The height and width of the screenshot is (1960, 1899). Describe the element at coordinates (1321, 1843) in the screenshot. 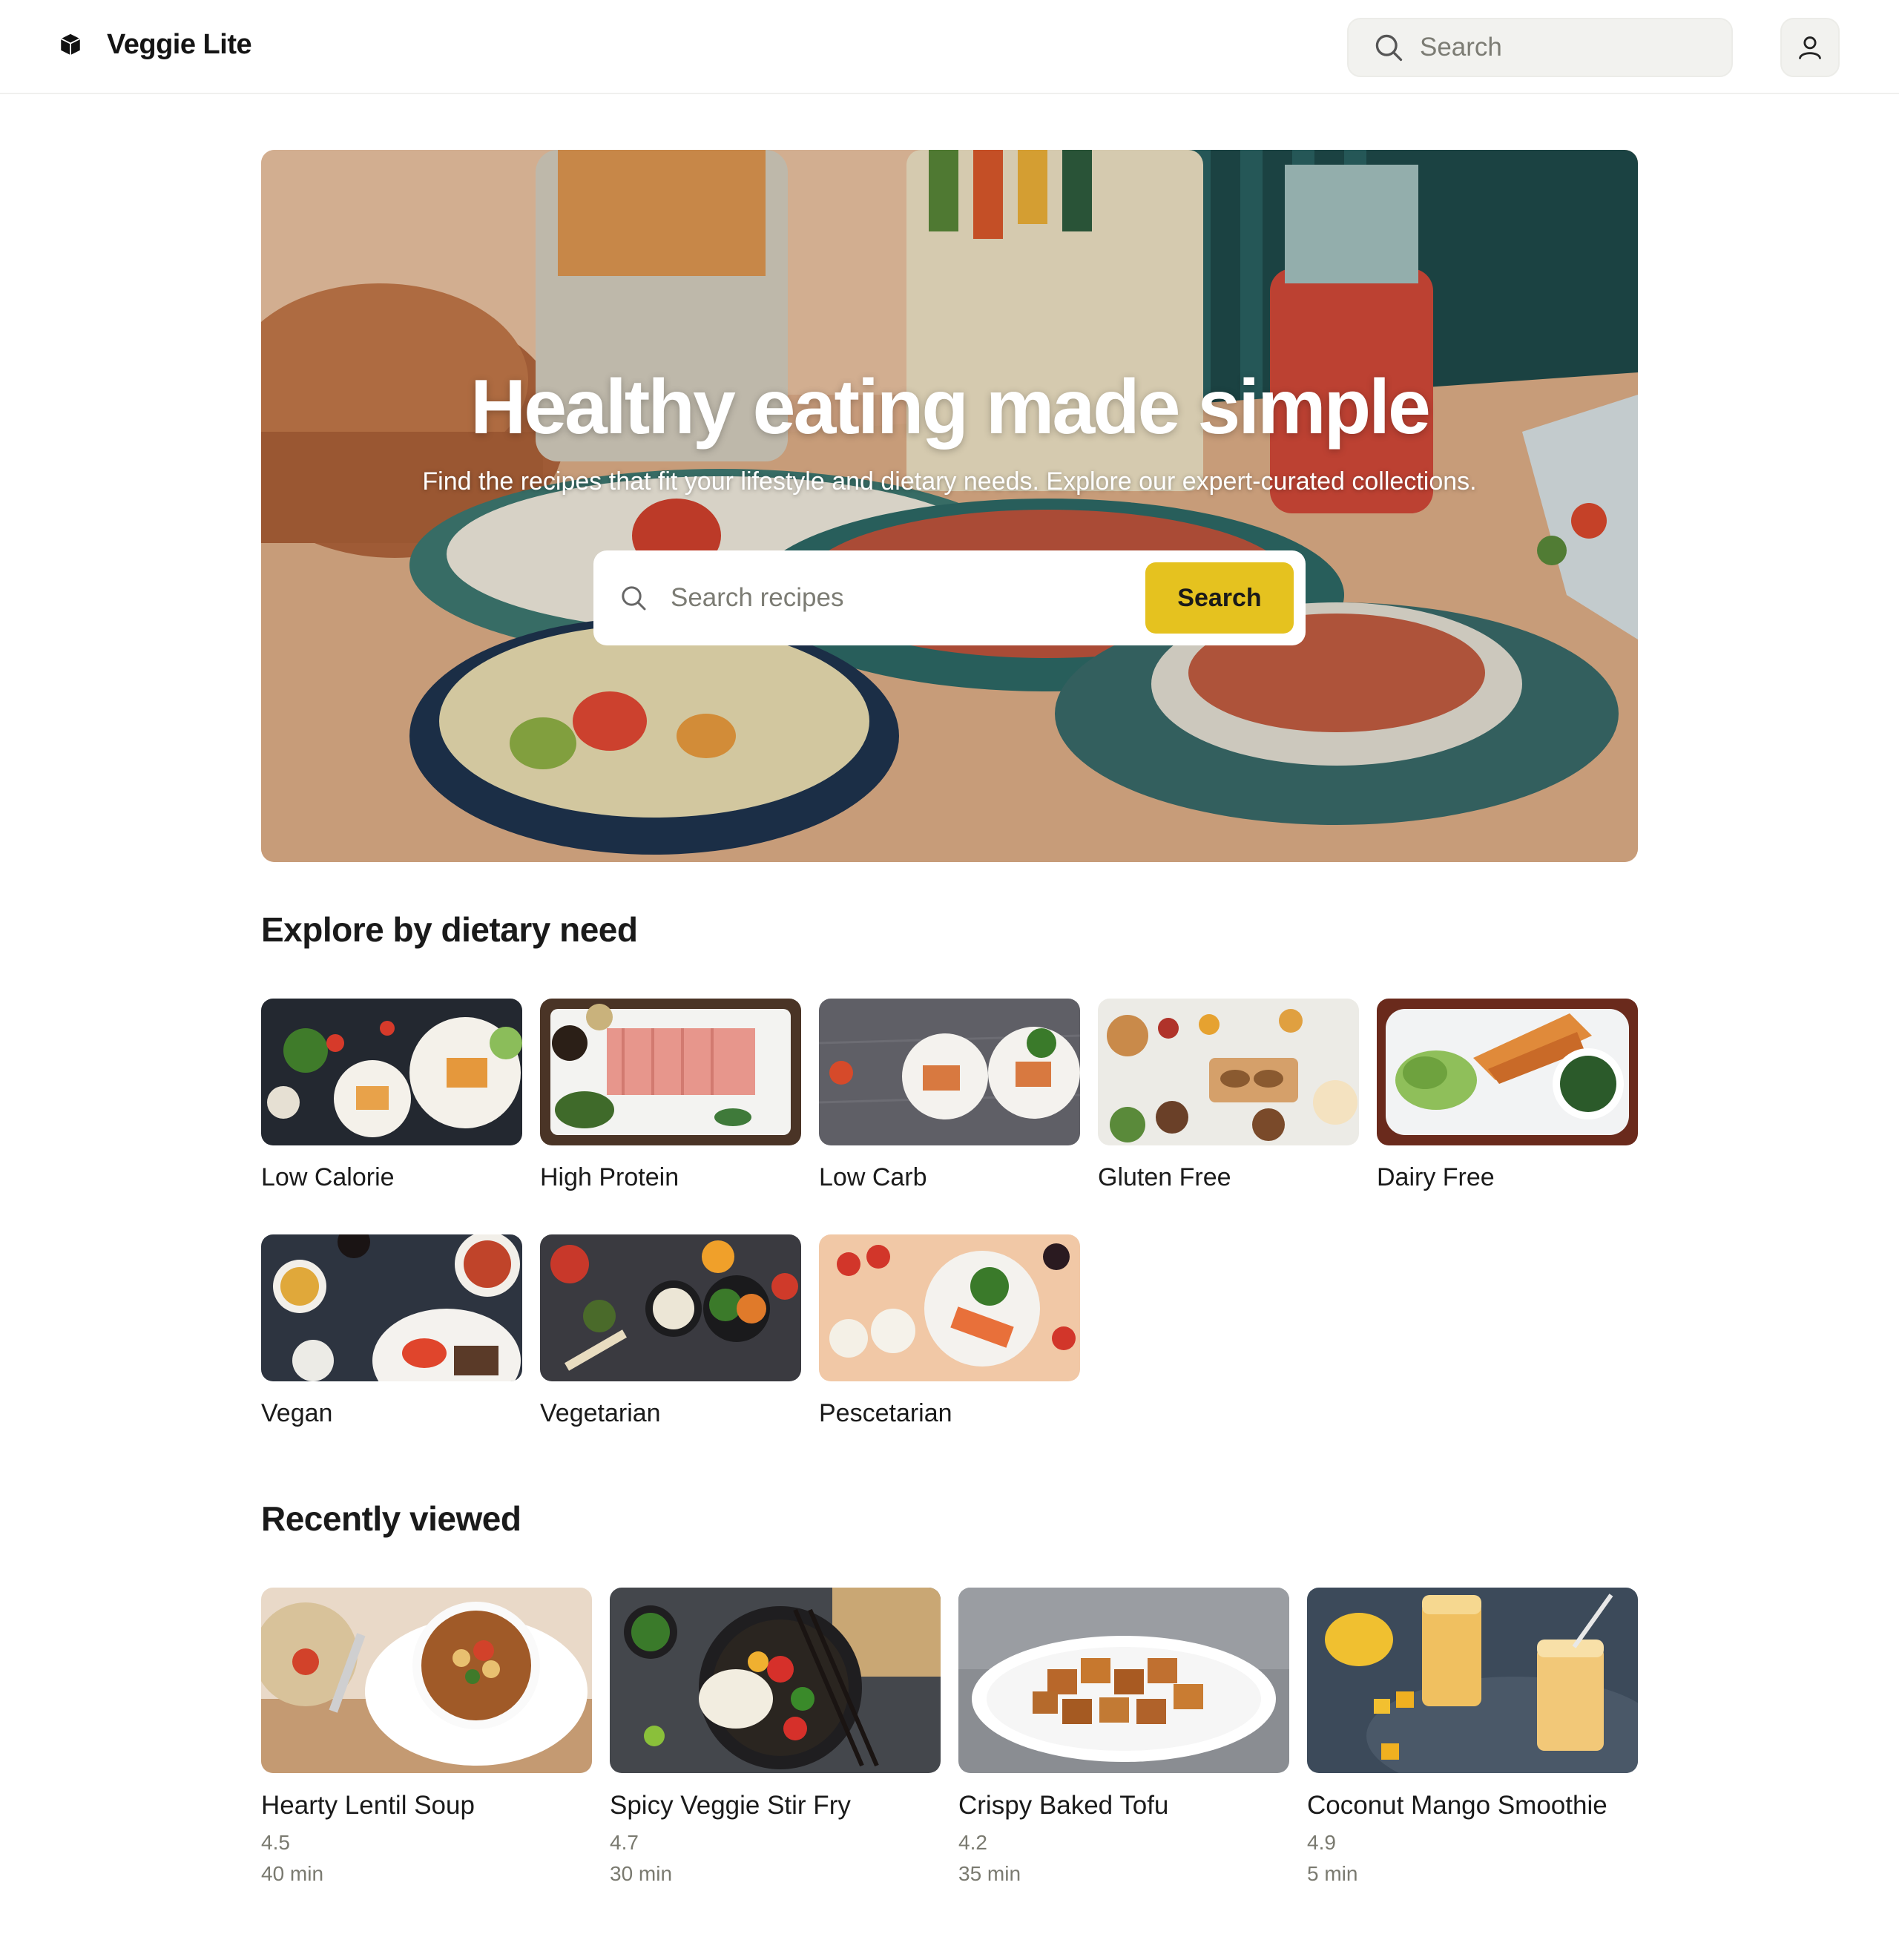

I see `recipe-rating: 4.9` at that location.